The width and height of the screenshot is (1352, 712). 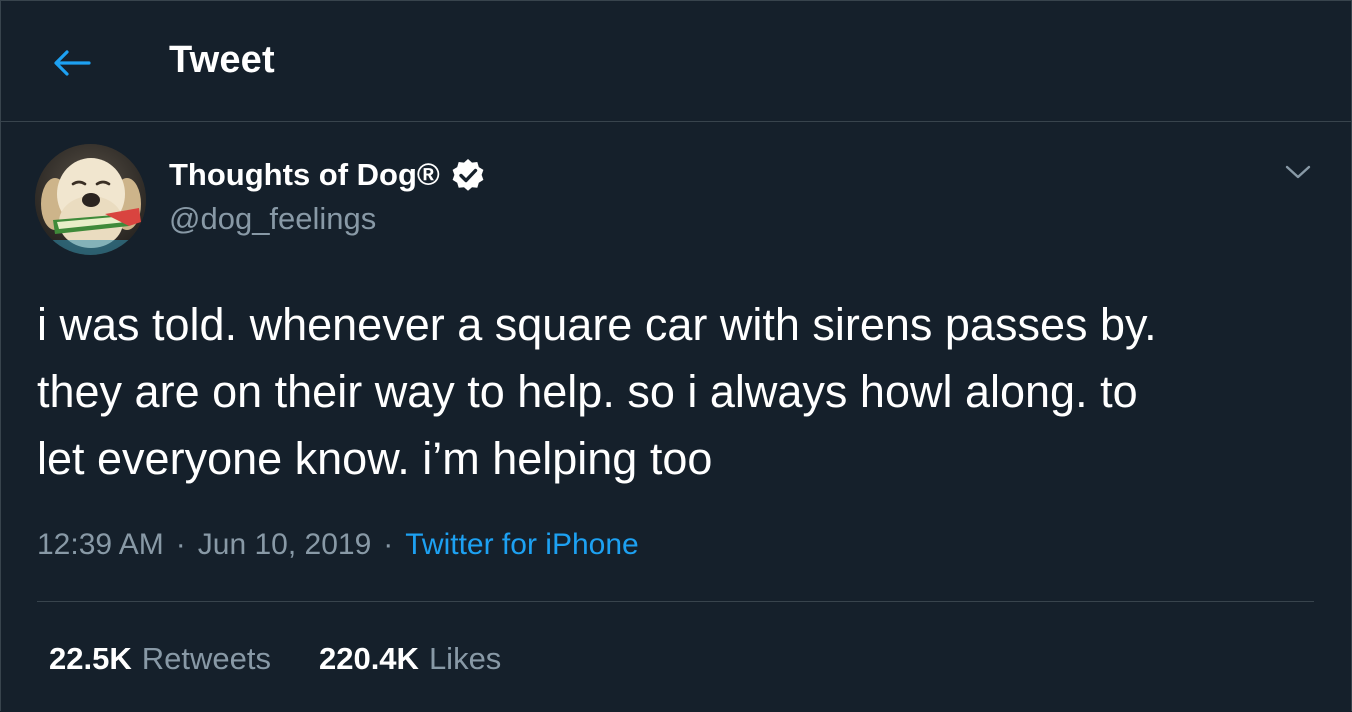 I want to click on author-name-text: Thoughts of Dog®, so click(x=304, y=174).